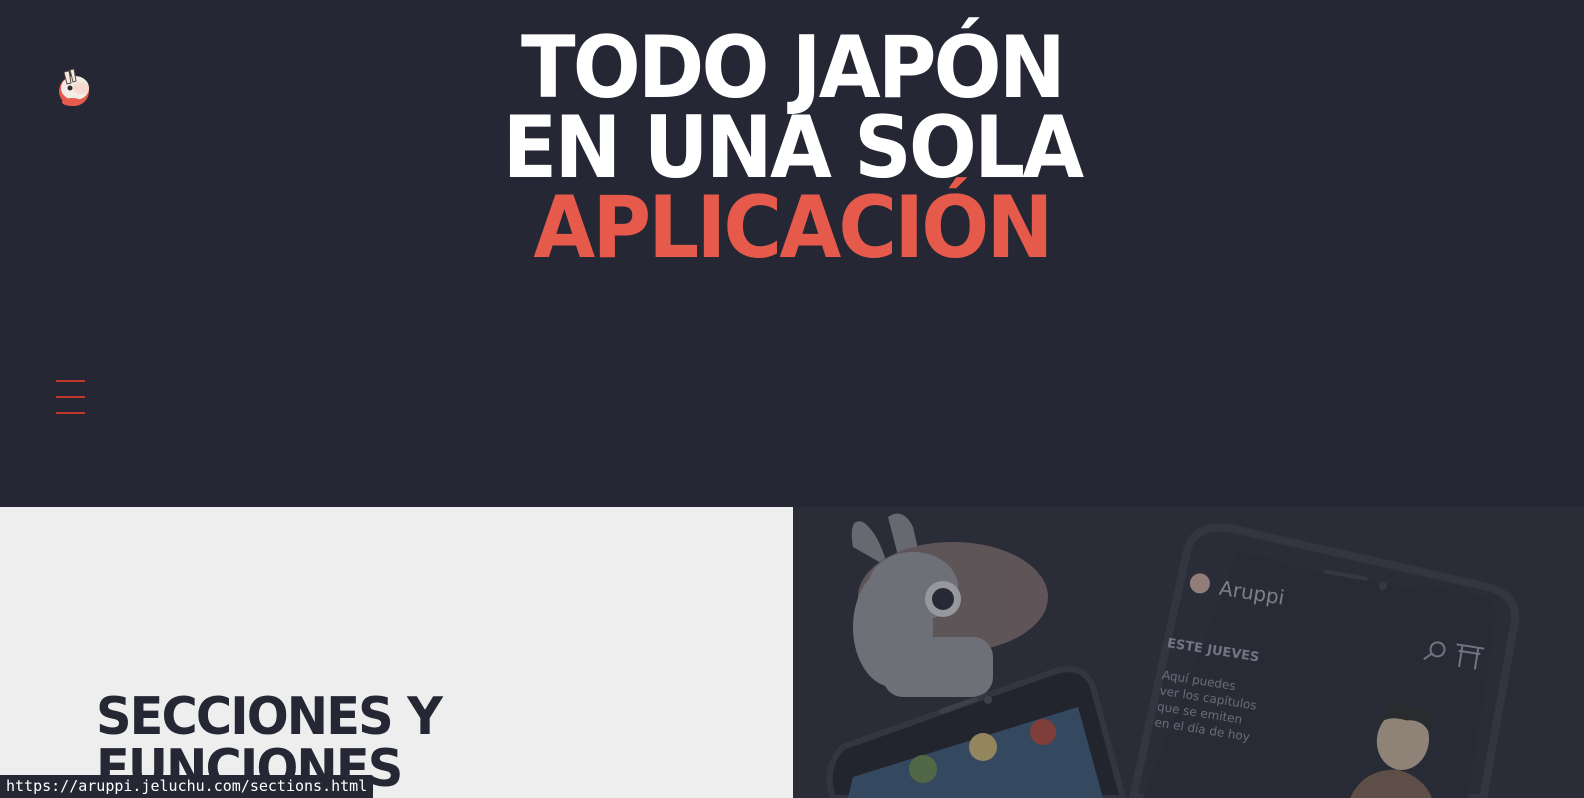 The width and height of the screenshot is (1584, 798). I want to click on llama-mascot-illustration, so click(949, 605).